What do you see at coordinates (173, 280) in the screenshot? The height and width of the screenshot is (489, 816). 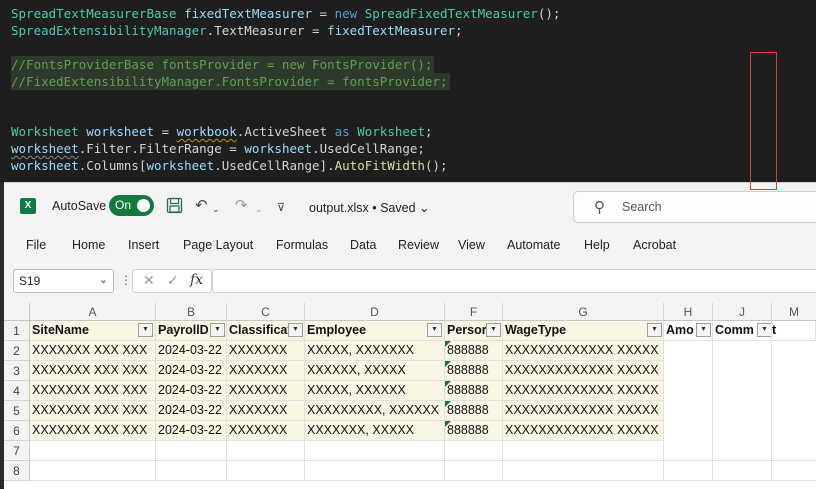 I see `enter-icon: ✓` at bounding box center [173, 280].